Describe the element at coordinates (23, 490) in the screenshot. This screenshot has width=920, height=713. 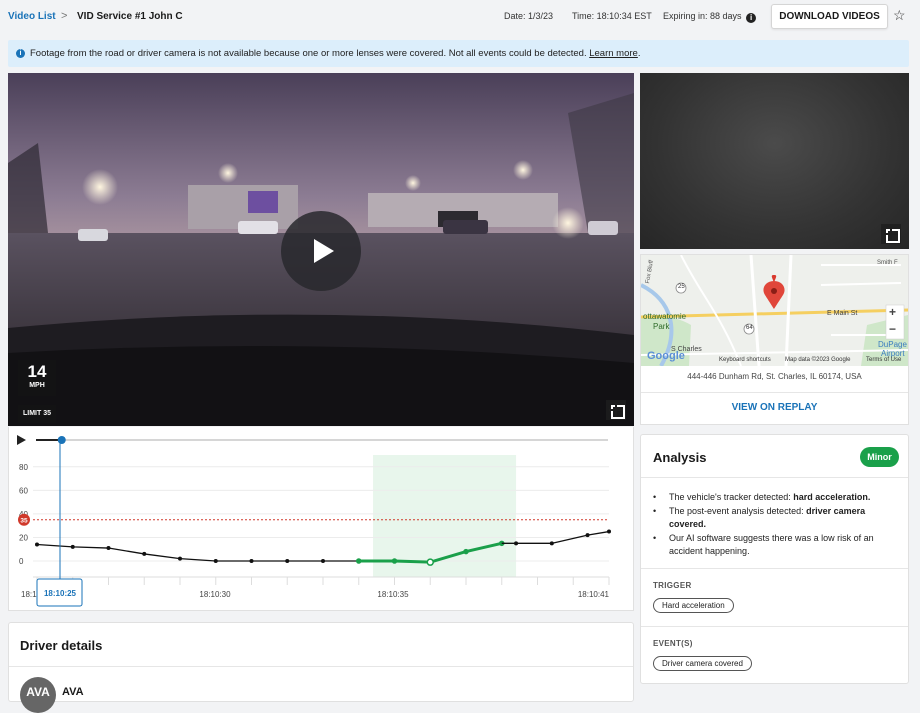
I see `y-tick-label: 60` at that location.